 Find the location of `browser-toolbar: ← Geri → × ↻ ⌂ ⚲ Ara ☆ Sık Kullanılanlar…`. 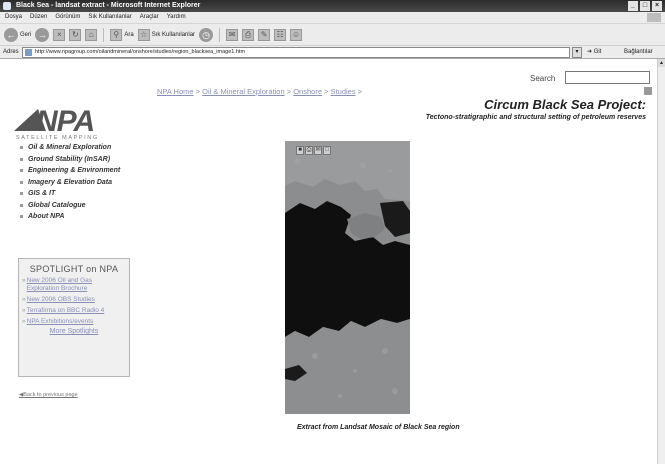

browser-toolbar: ← Geri → × ↻ ⌂ ⚲ Ara ☆ Sık Kullanılanlar… is located at coordinates (332, 34).